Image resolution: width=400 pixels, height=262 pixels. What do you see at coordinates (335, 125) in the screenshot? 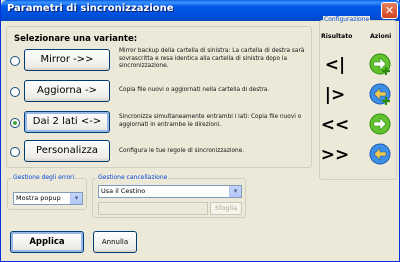
I see `result-symbol-left-double: <<` at bounding box center [335, 125].